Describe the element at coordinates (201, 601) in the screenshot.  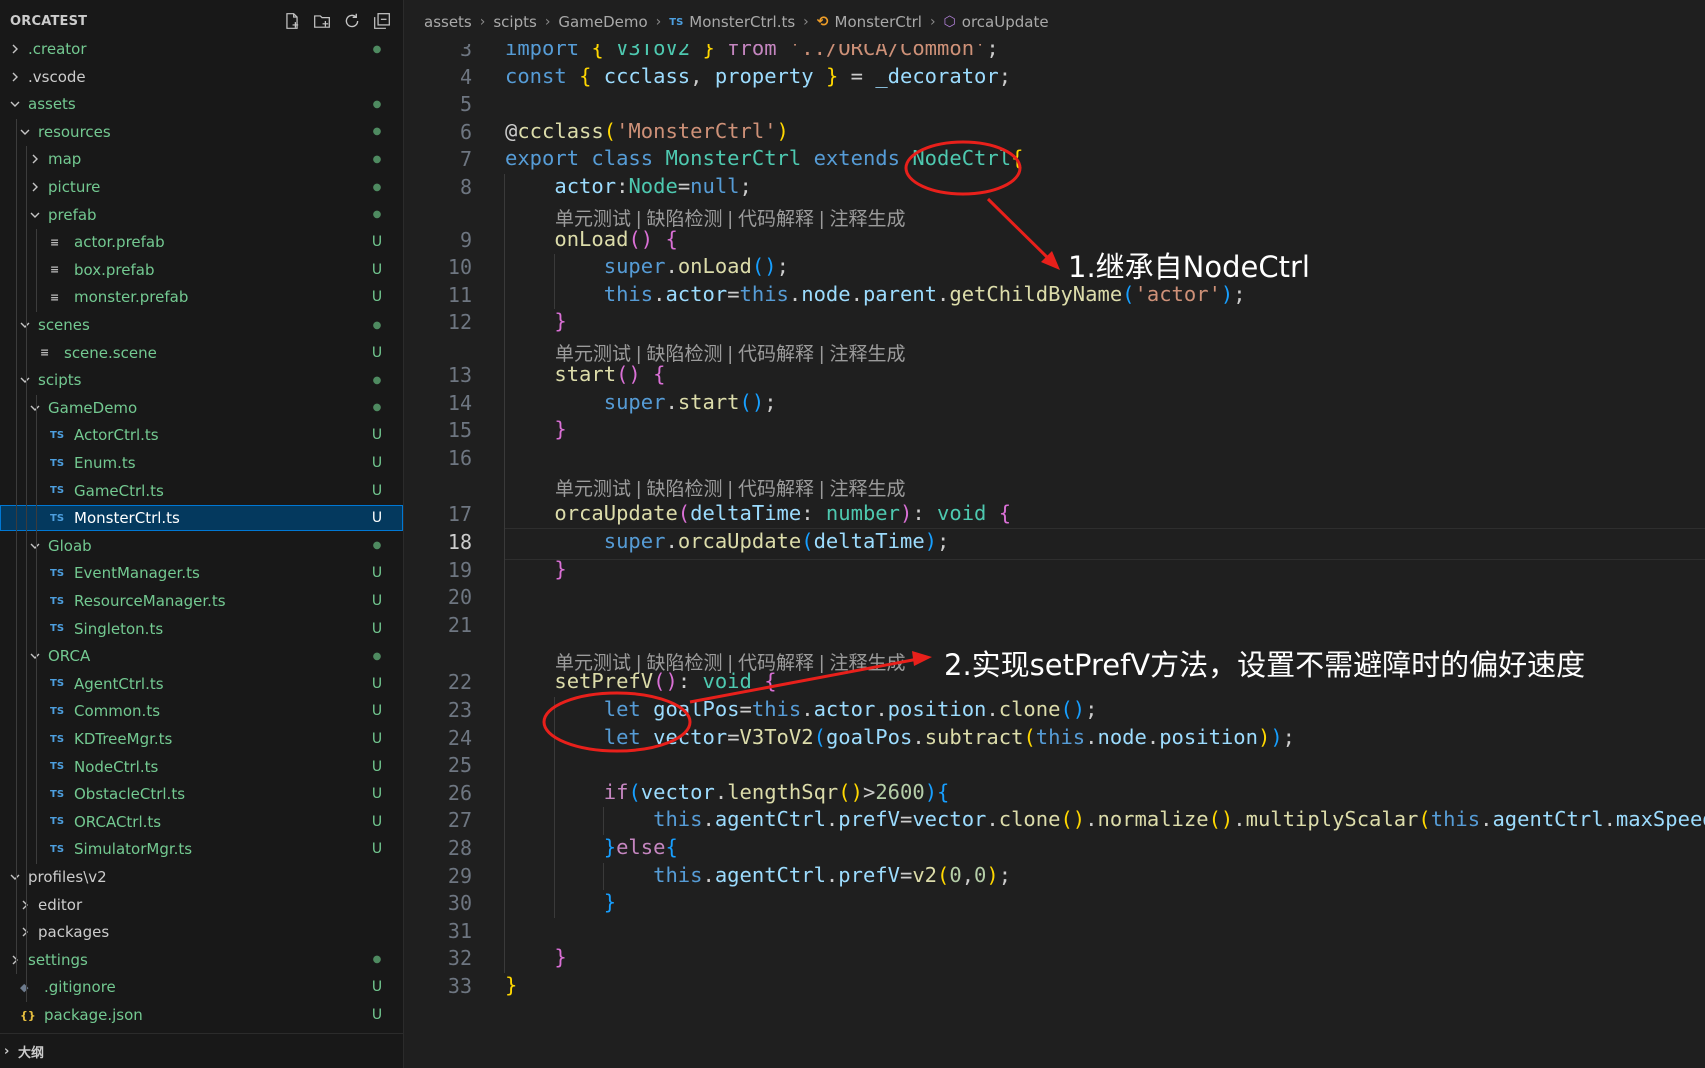
I see `tree-file: TS ResourceManager.ts U` at that location.